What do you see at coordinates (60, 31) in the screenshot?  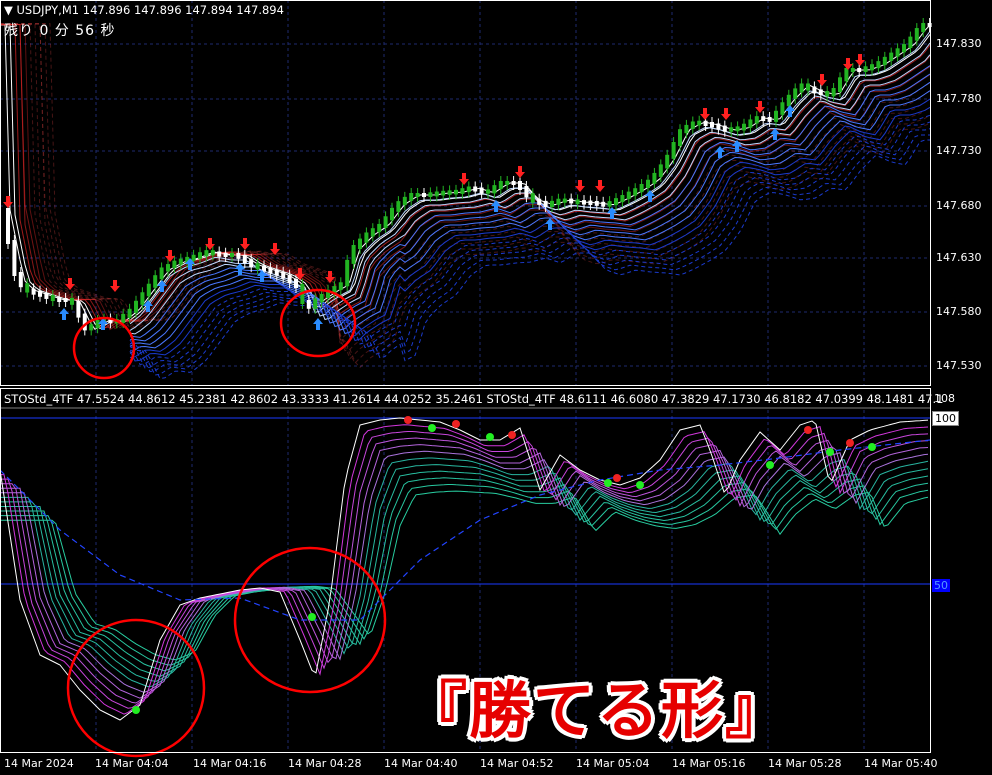 I see `bar-countdown: 残り 0 分 56 秒` at bounding box center [60, 31].